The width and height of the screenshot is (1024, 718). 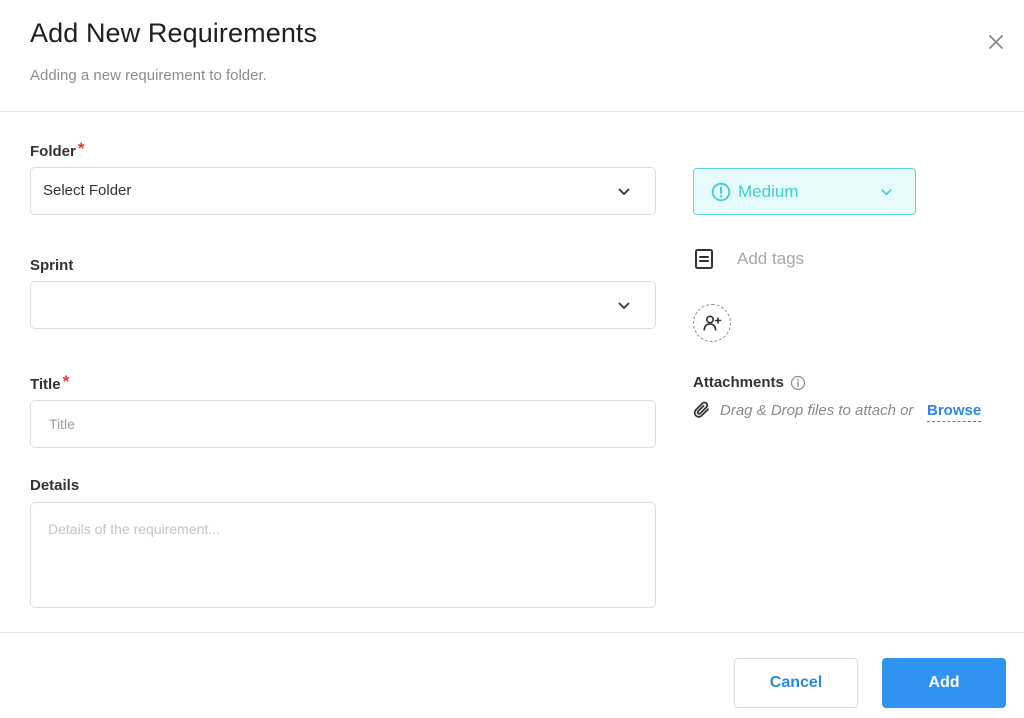 I want to click on add-user-icon, so click(x=712, y=323).